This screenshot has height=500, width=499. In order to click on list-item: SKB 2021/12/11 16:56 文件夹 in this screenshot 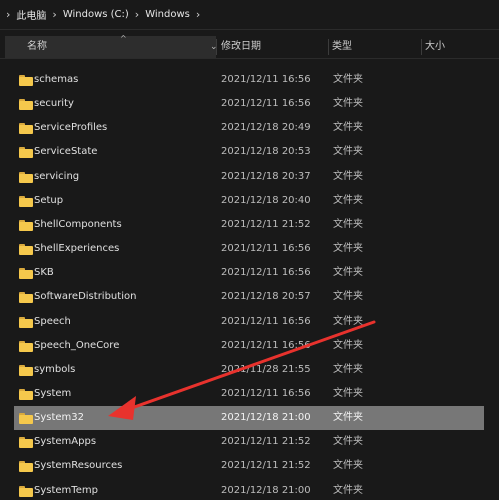, I will do `click(249, 273)`.